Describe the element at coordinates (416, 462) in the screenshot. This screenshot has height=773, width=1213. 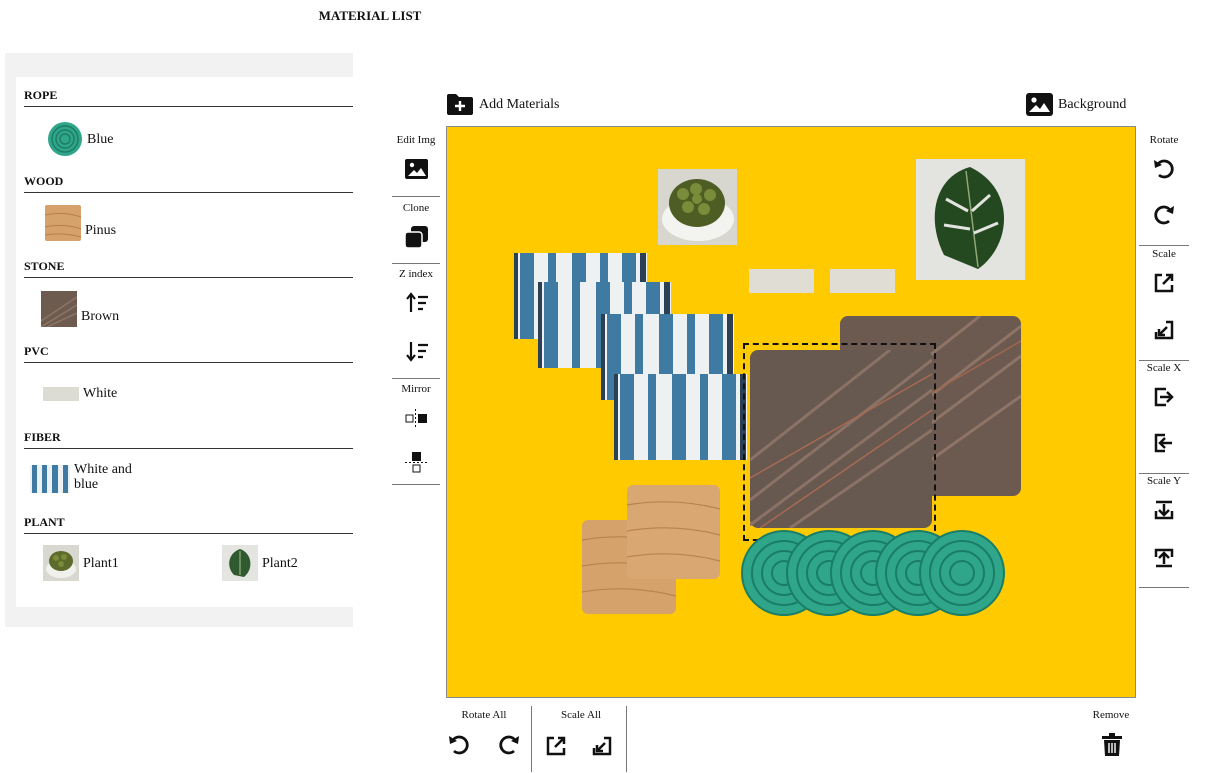
I see `mirror-vertical-icon` at that location.